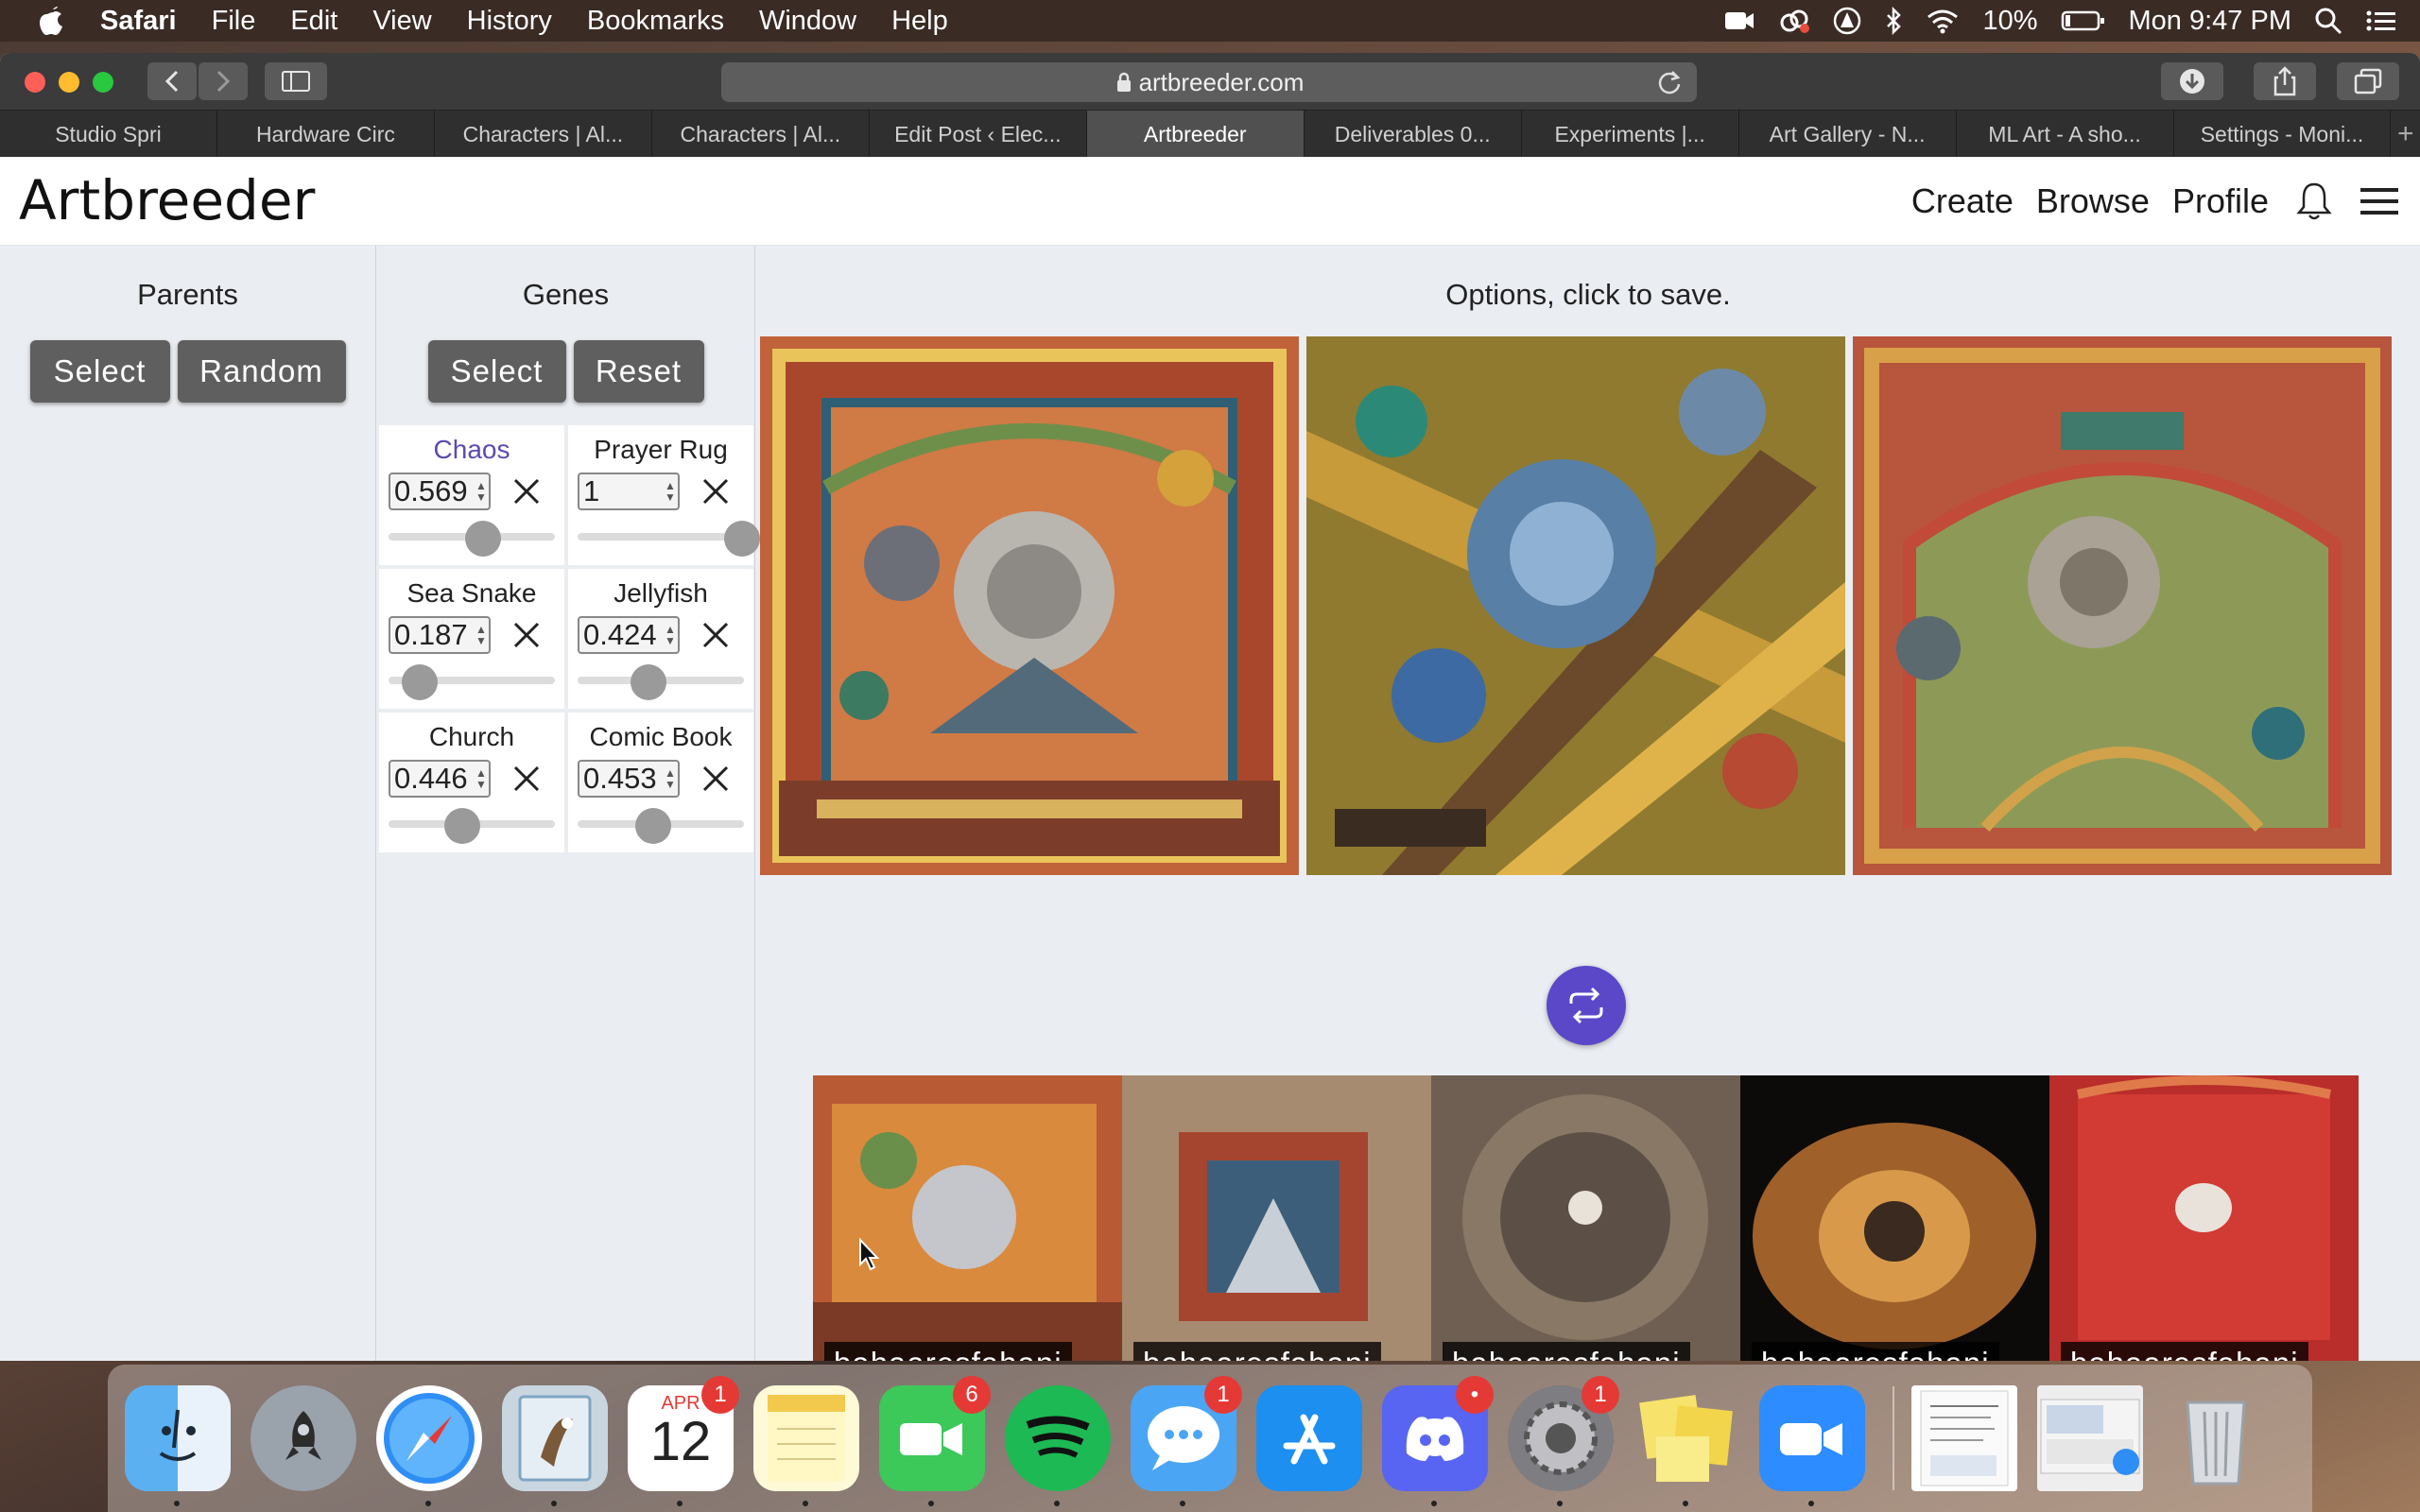 Image resolution: width=2420 pixels, height=1512 pixels. What do you see at coordinates (2405, 134) in the screenshot?
I see `new-tab-button: +` at bounding box center [2405, 134].